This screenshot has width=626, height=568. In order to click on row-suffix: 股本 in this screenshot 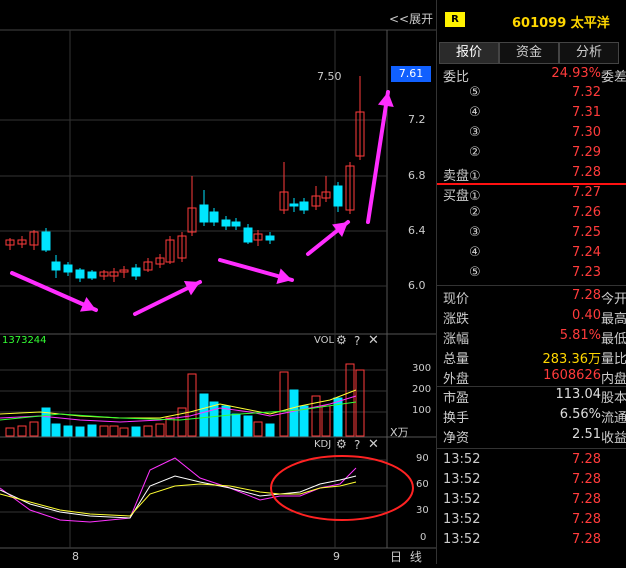, I will do `click(613, 398)`.